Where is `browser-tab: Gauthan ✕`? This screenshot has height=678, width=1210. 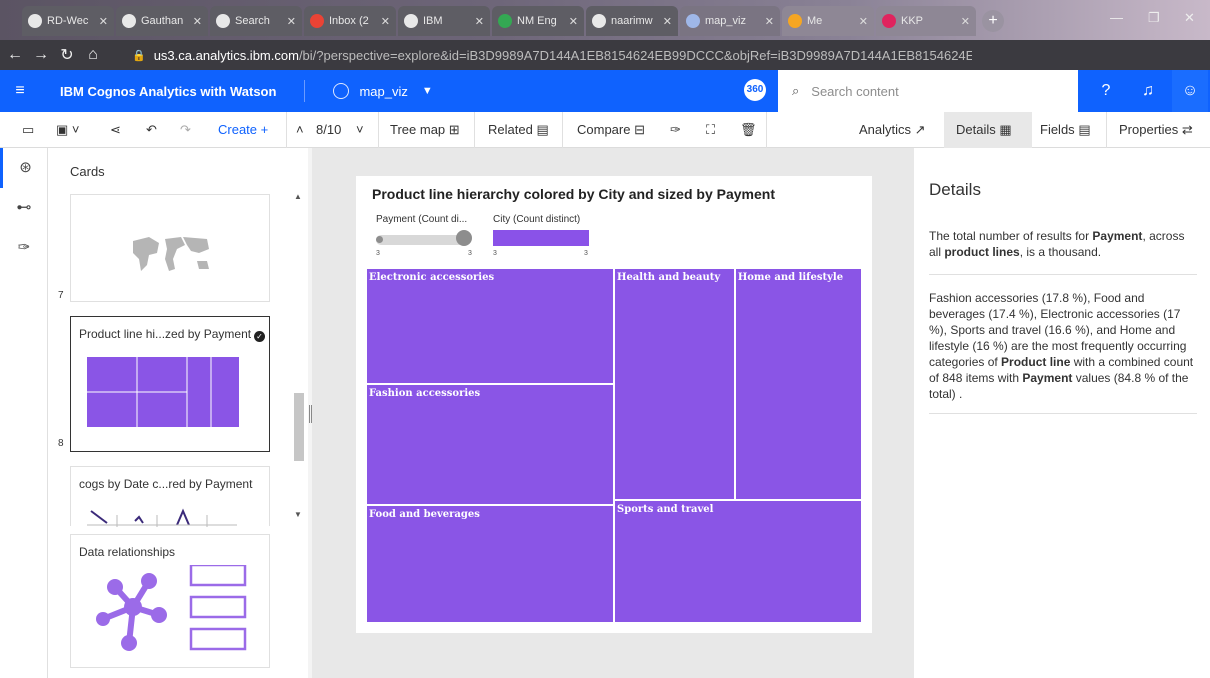
browser-tab: Gauthan ✕ is located at coordinates (162, 21).